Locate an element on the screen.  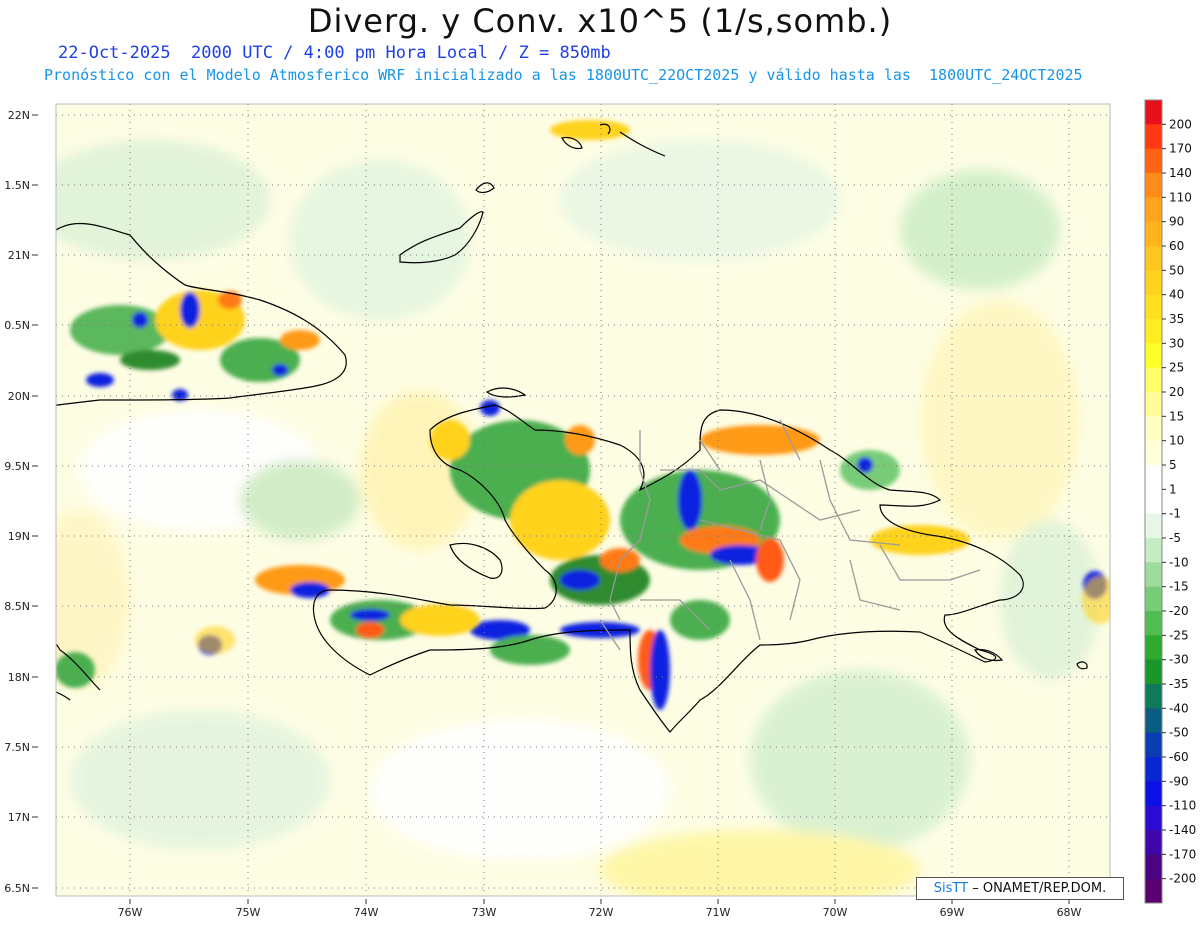
lat-label: 18N is located at coordinates (19, 677).